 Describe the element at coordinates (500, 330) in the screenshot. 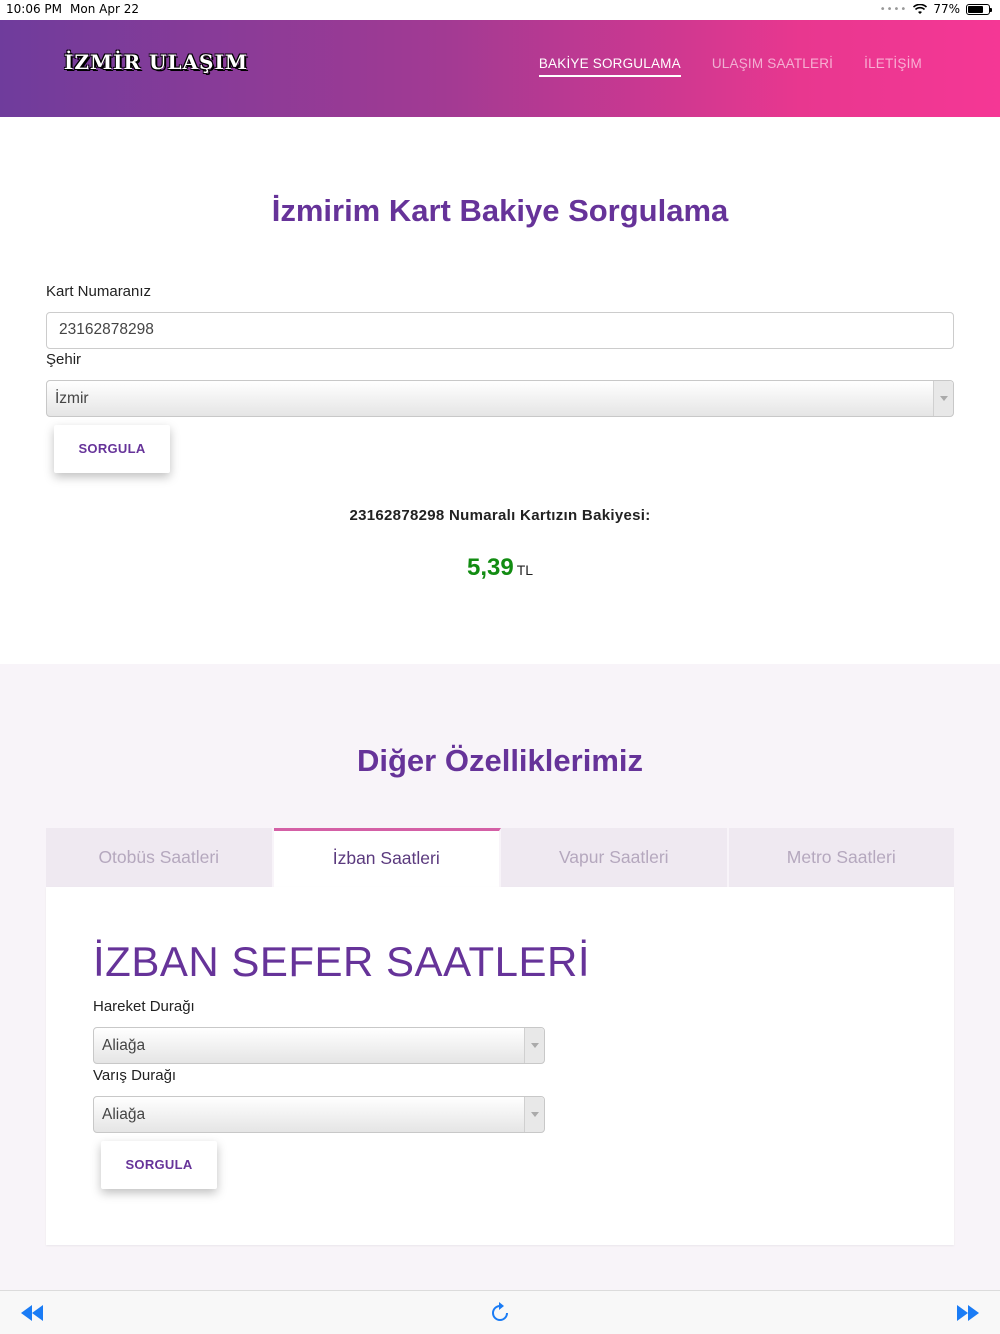

I see `card-number-input: 23162878298` at that location.